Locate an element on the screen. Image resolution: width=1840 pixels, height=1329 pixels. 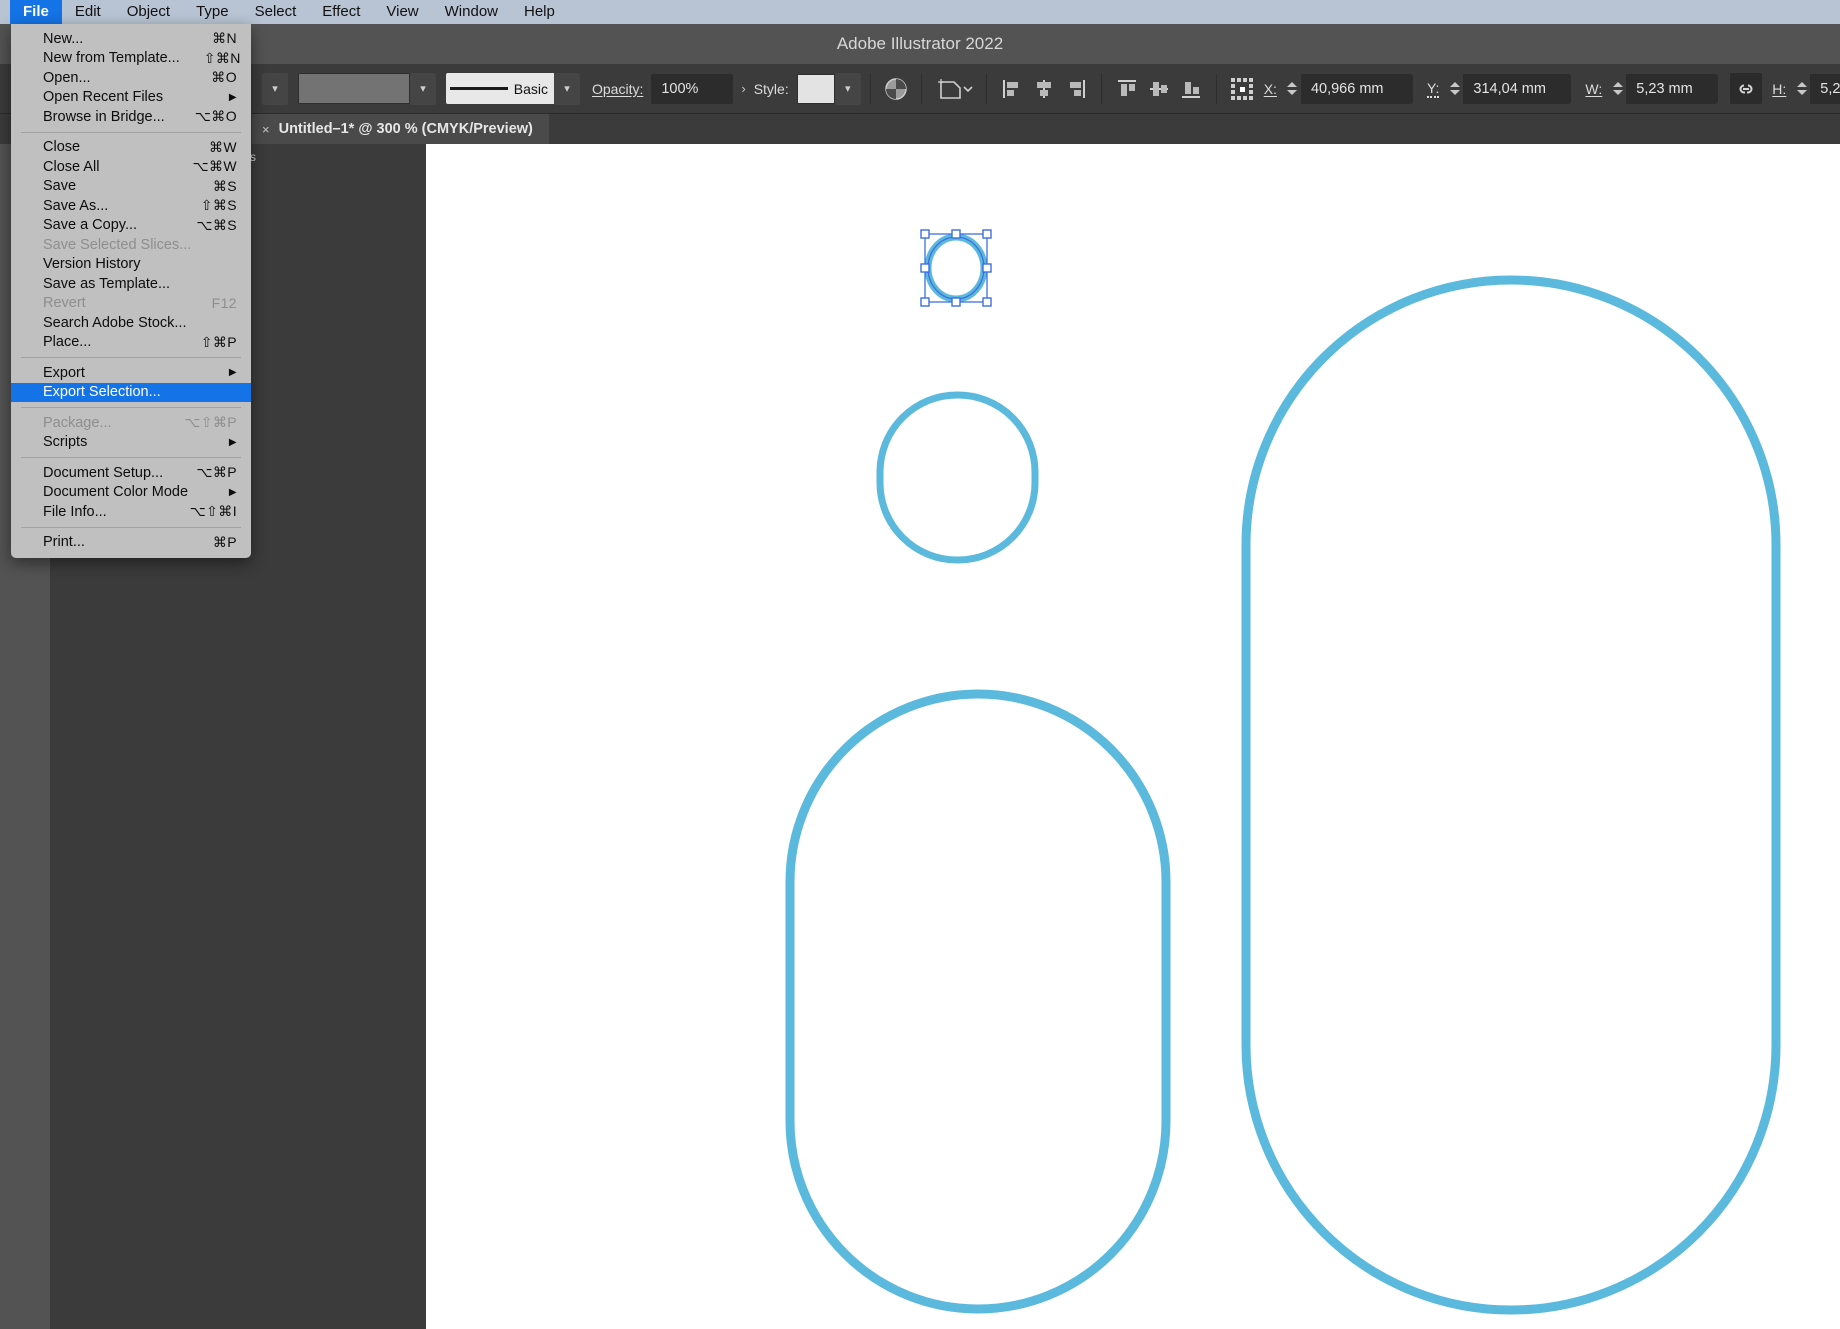
menu-item-shortcut: ⌘S is located at coordinates (224, 185).